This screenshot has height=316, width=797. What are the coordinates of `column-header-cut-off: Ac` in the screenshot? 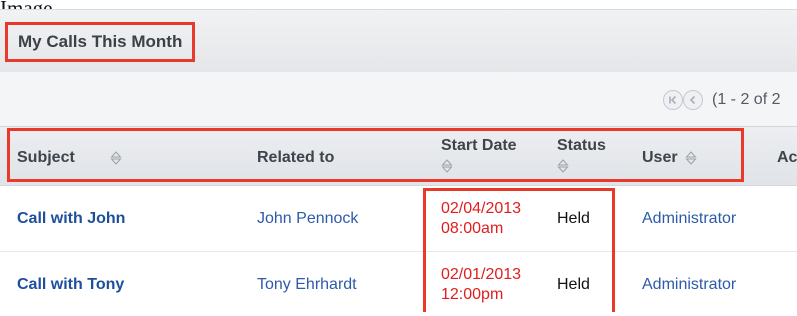 It's located at (787, 158).